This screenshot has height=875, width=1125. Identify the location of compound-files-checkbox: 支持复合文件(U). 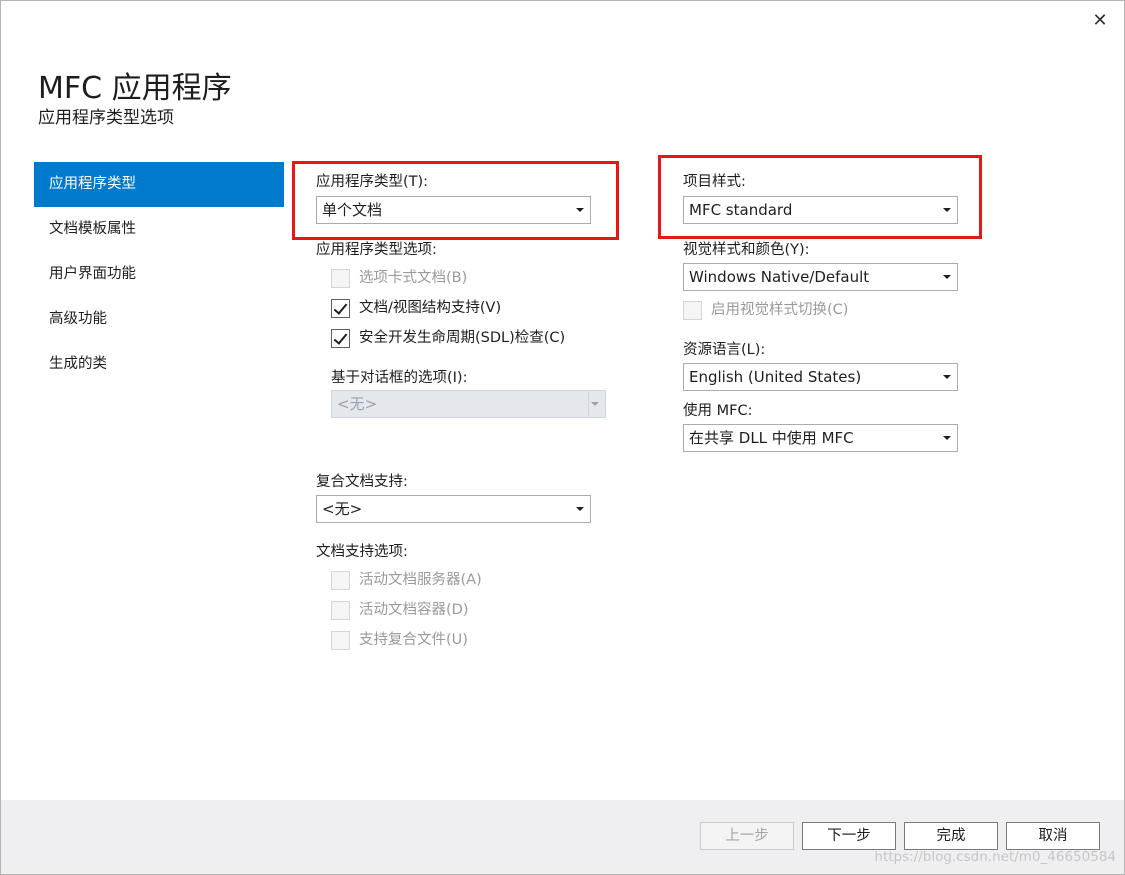
(399, 641).